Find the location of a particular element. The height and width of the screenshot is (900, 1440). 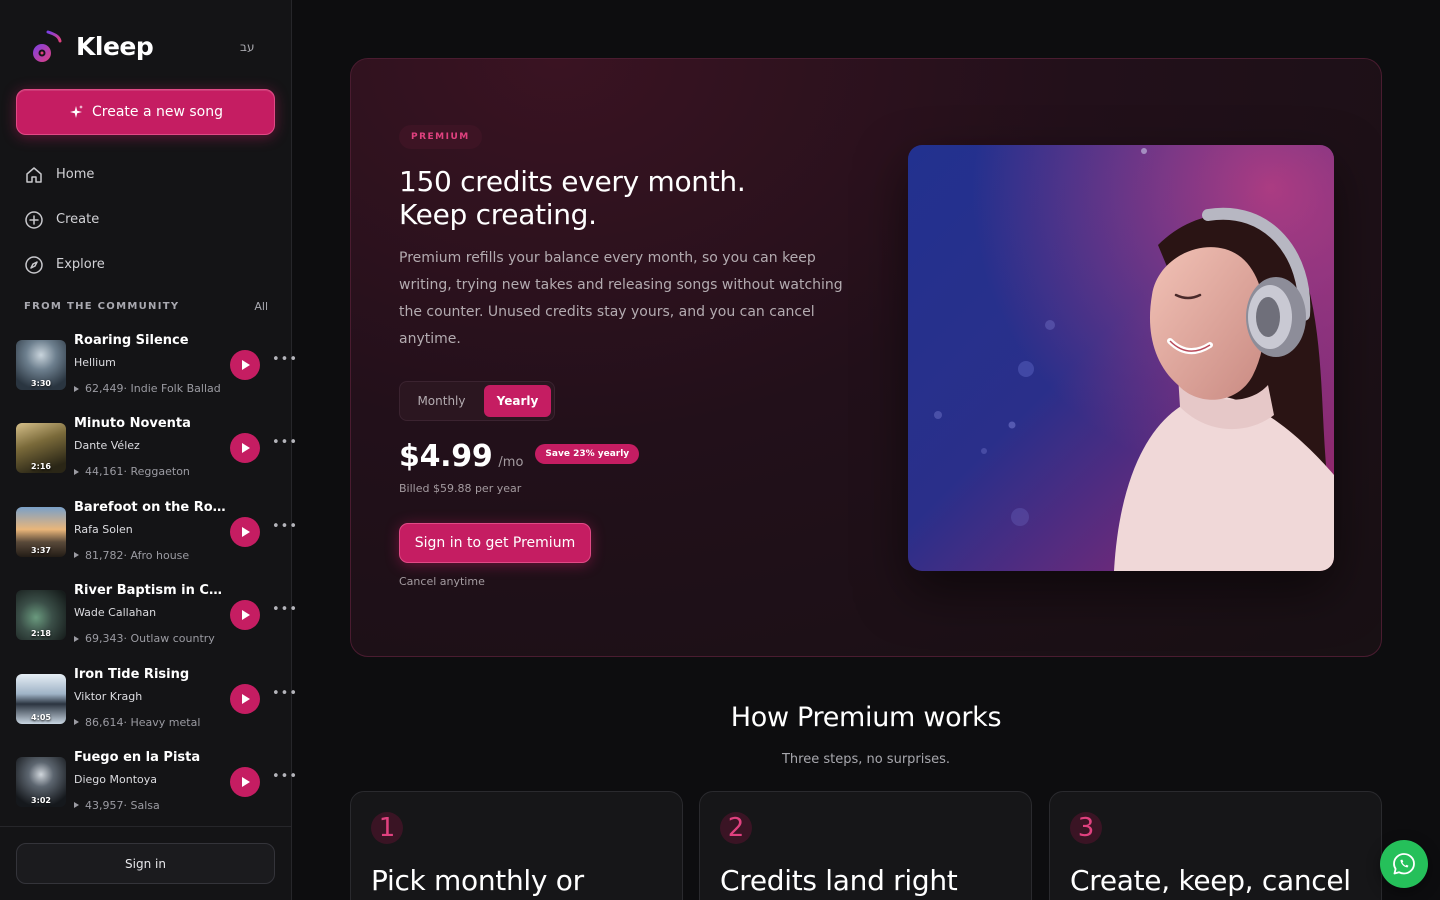

step-number: 1 is located at coordinates (387, 828).